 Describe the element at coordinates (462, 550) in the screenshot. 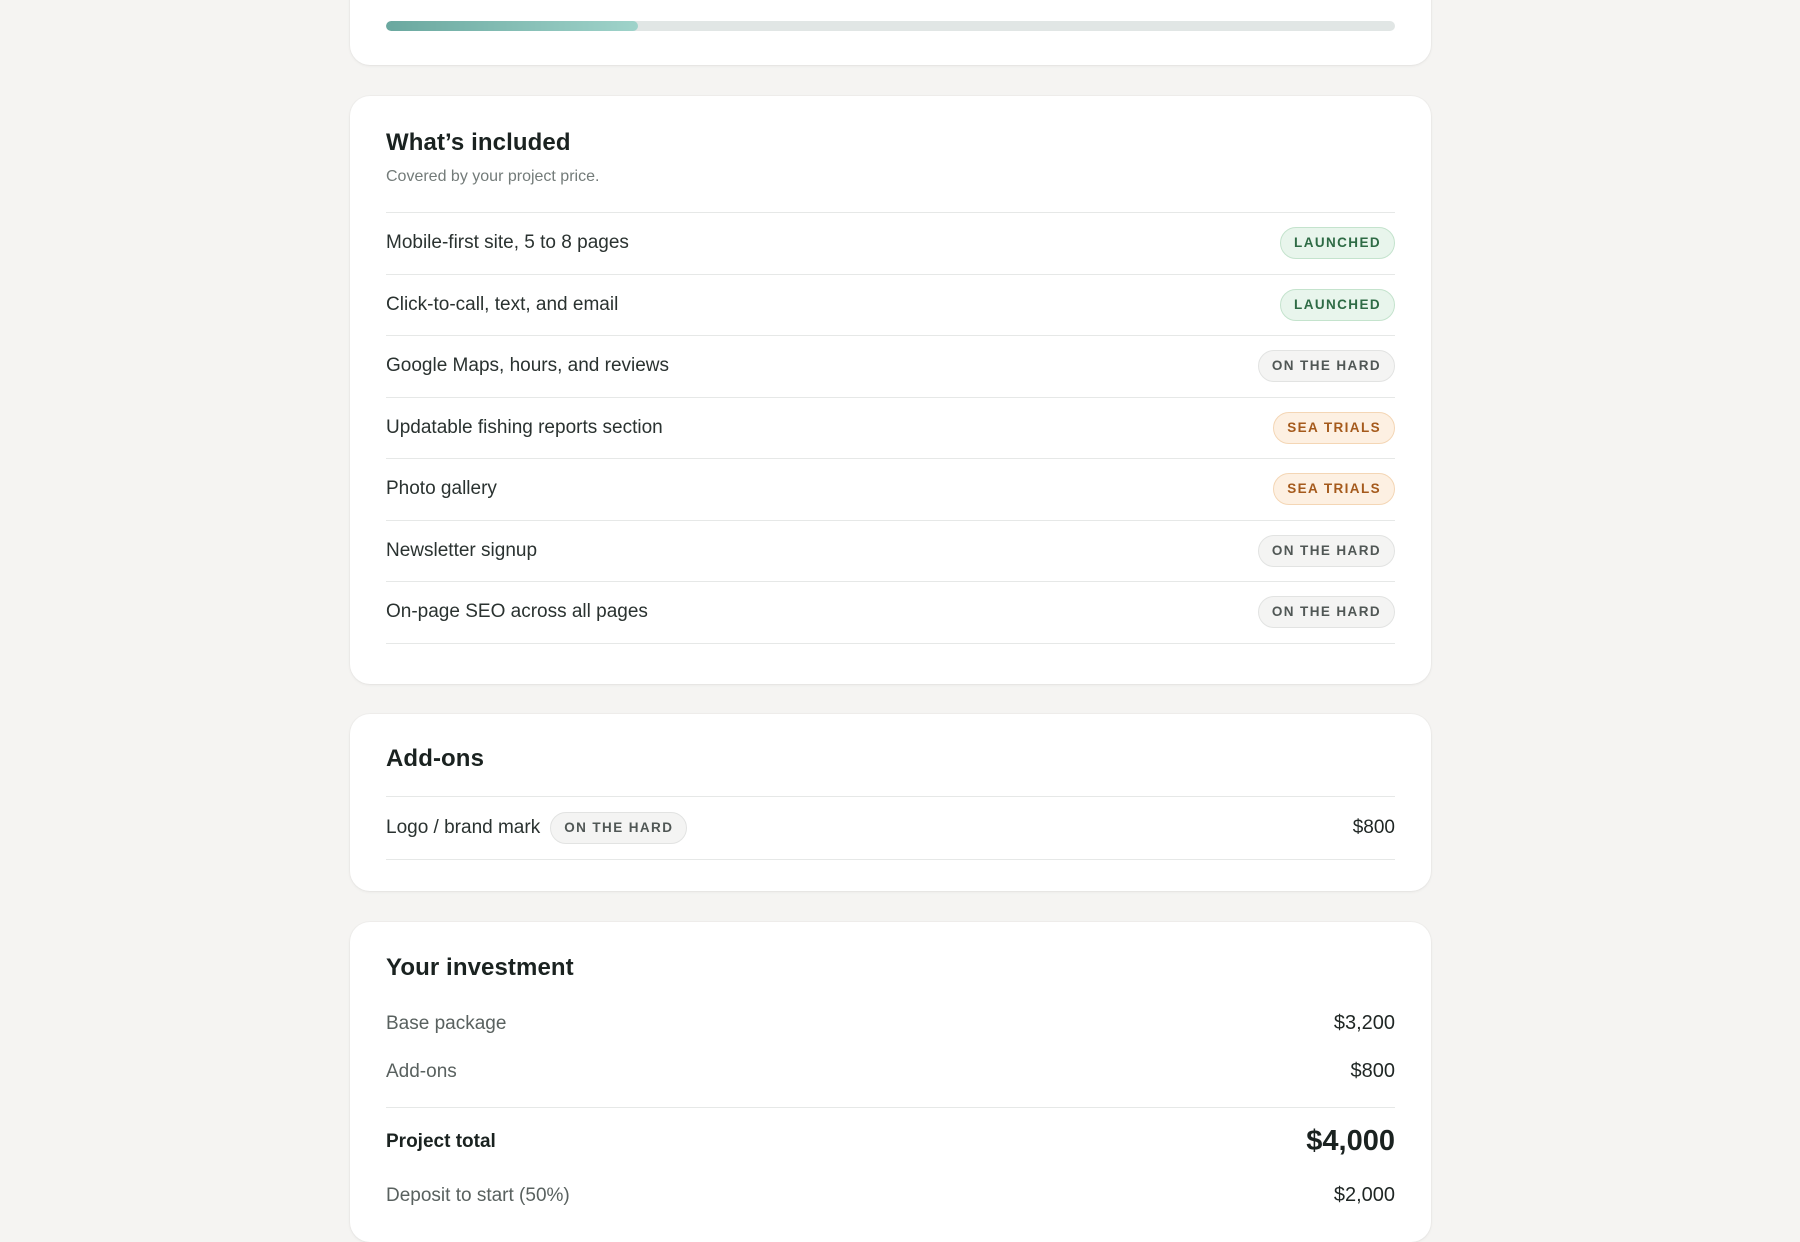

I see `item-label: Newsletter signup` at that location.